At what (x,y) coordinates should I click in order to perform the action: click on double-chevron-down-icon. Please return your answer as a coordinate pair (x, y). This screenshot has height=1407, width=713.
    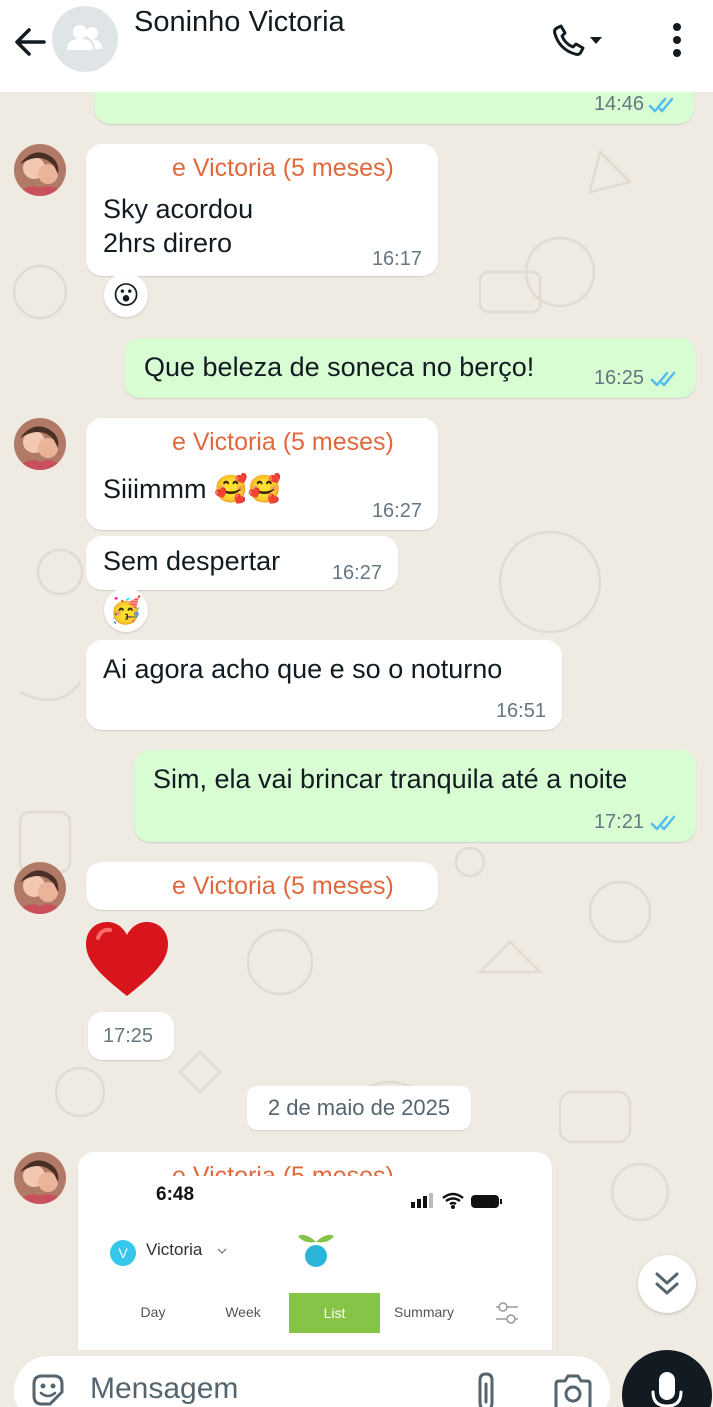
    Looking at the image, I should click on (667, 1283).